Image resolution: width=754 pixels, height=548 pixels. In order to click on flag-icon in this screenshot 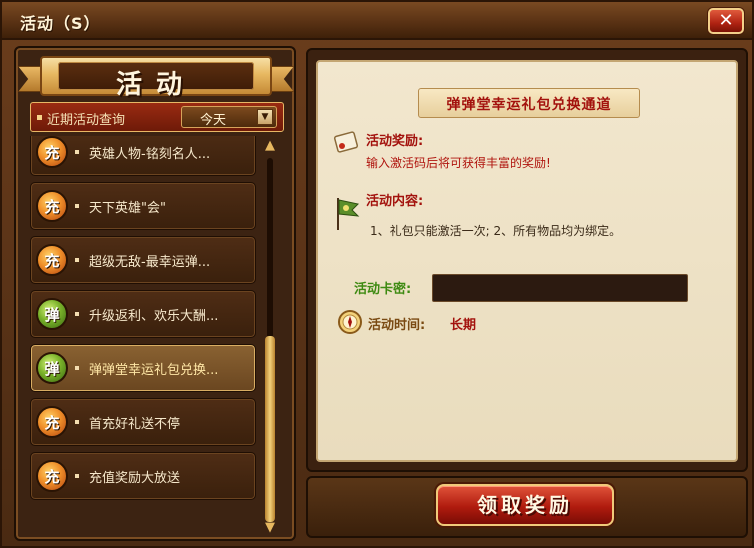, I will do `click(348, 214)`.